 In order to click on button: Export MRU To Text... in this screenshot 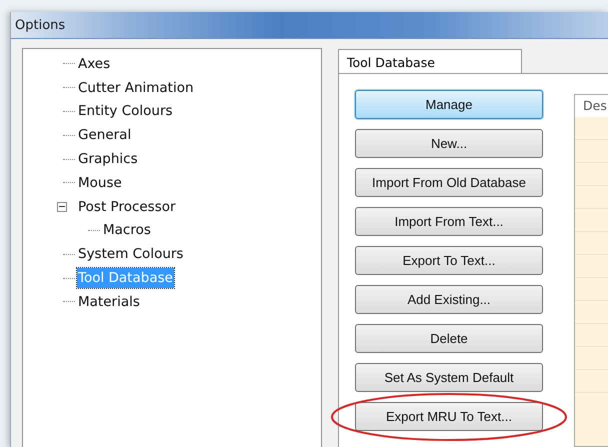, I will do `click(449, 416)`.